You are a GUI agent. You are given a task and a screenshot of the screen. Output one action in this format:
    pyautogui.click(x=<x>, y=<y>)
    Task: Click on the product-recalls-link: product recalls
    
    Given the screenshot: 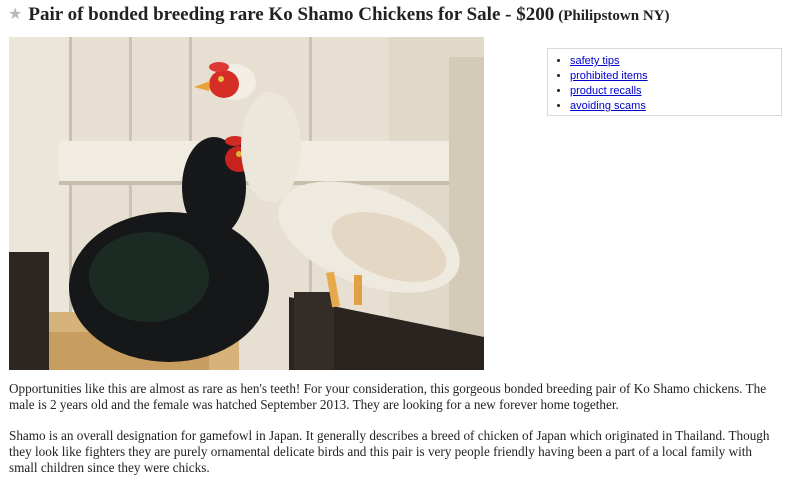 What is the action you would take?
    pyautogui.click(x=606, y=91)
    